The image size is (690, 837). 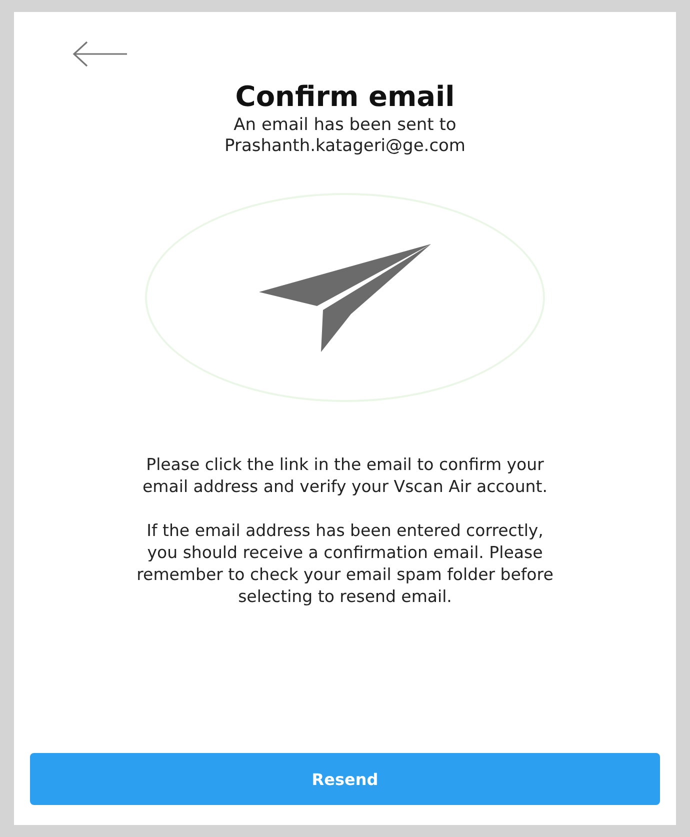 What do you see at coordinates (345, 125) in the screenshot?
I see `subtitle-text: An email has been sent to` at bounding box center [345, 125].